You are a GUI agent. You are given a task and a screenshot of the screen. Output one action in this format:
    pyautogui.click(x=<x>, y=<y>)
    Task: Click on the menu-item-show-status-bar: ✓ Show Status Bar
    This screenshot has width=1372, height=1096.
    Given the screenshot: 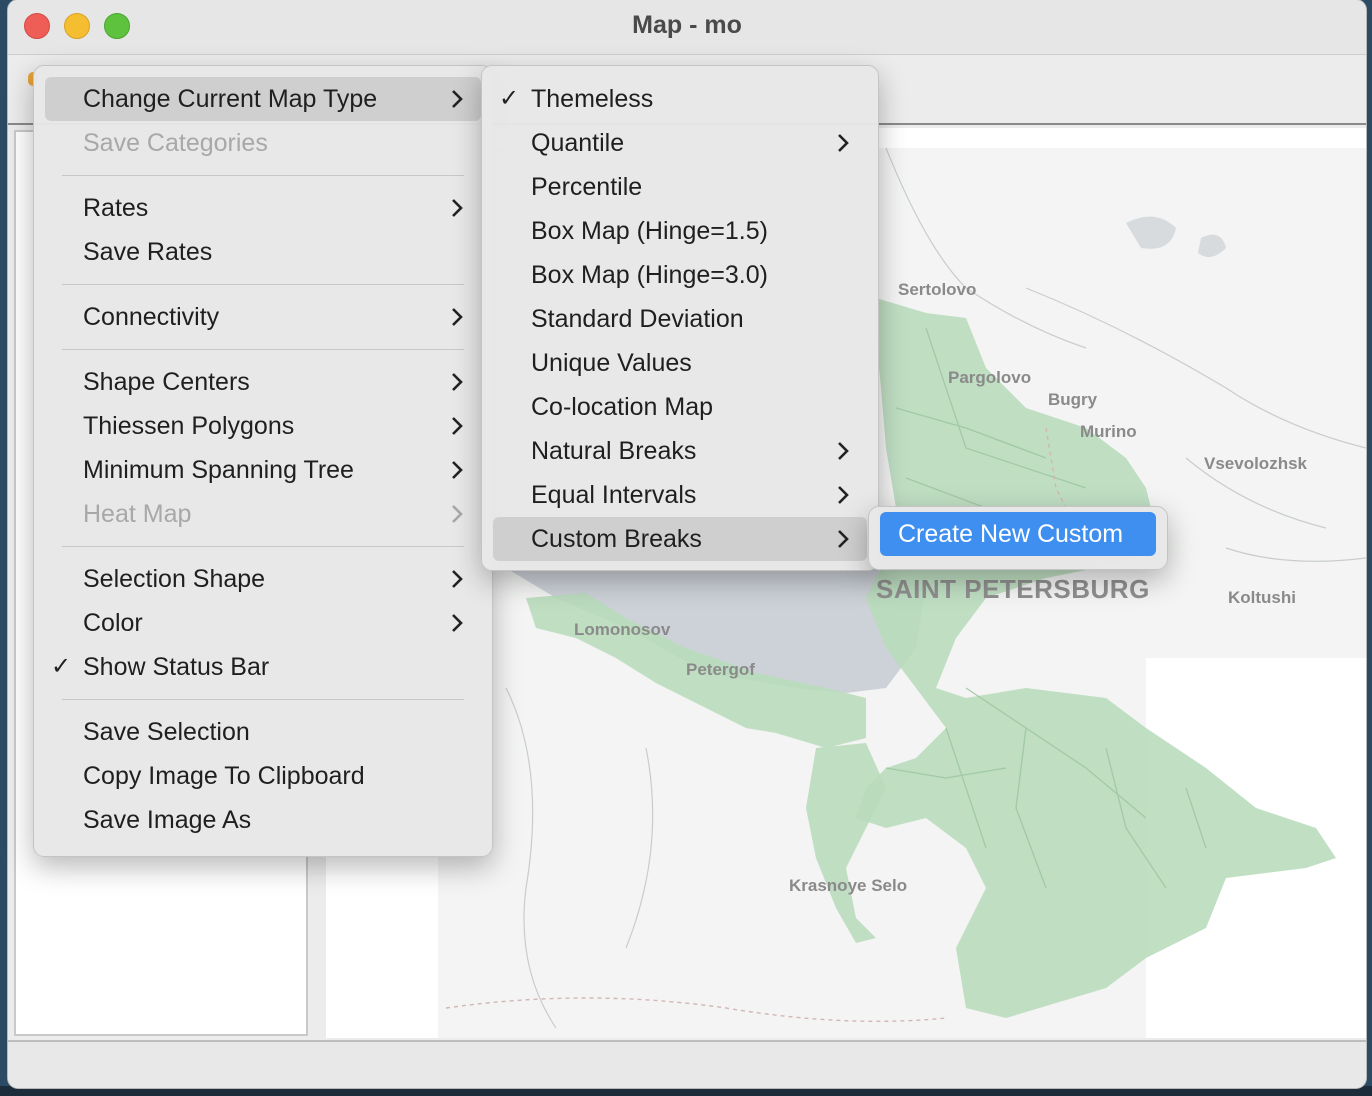 What is the action you would take?
    pyautogui.click(x=263, y=667)
    